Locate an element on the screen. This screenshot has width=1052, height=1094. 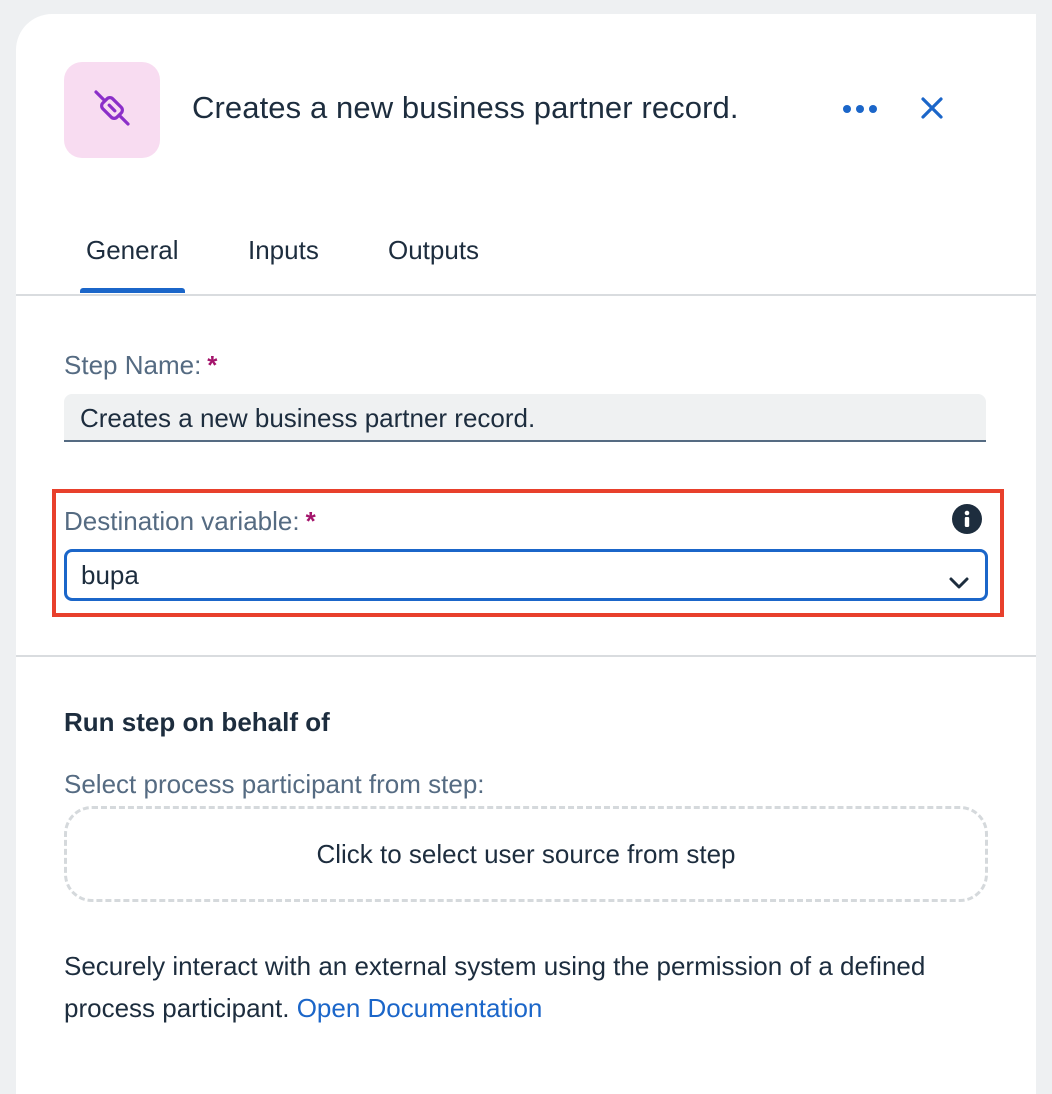
chevron-down-icon is located at coordinates (959, 586).